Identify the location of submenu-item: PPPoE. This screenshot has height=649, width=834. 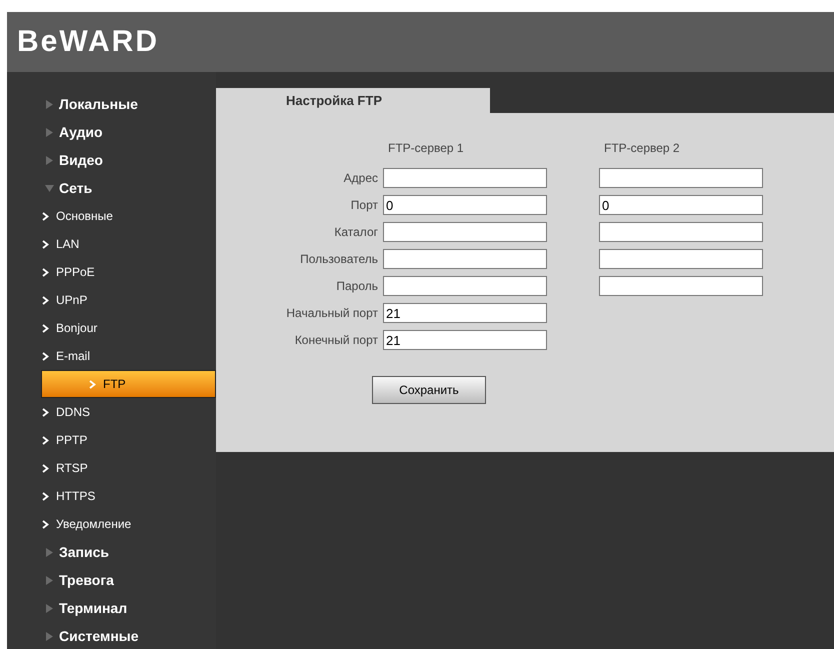
(111, 272).